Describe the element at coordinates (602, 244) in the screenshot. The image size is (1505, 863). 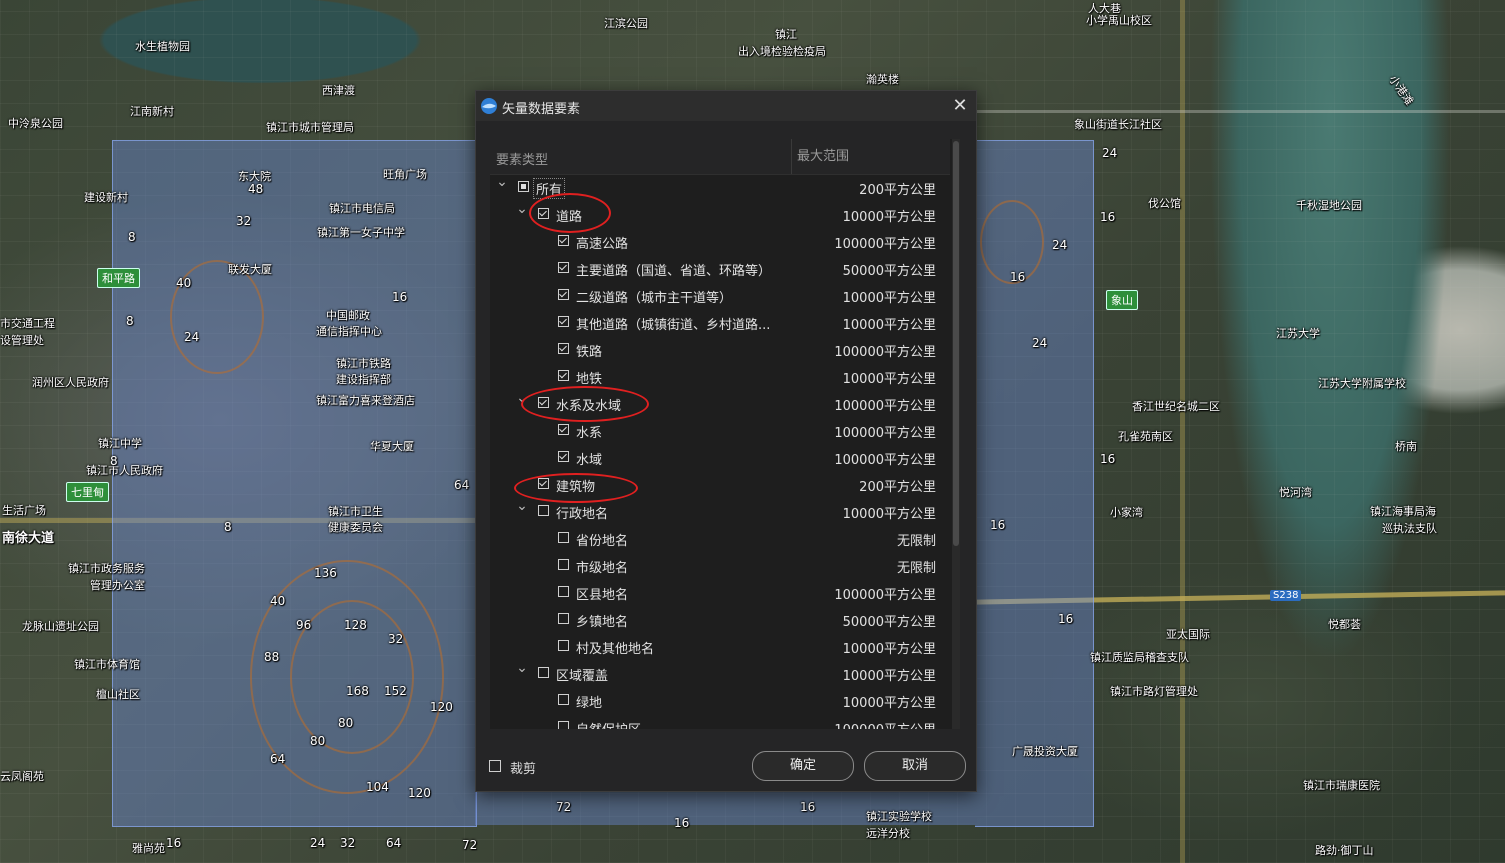
I see `tree-row-name: 高速公路` at that location.